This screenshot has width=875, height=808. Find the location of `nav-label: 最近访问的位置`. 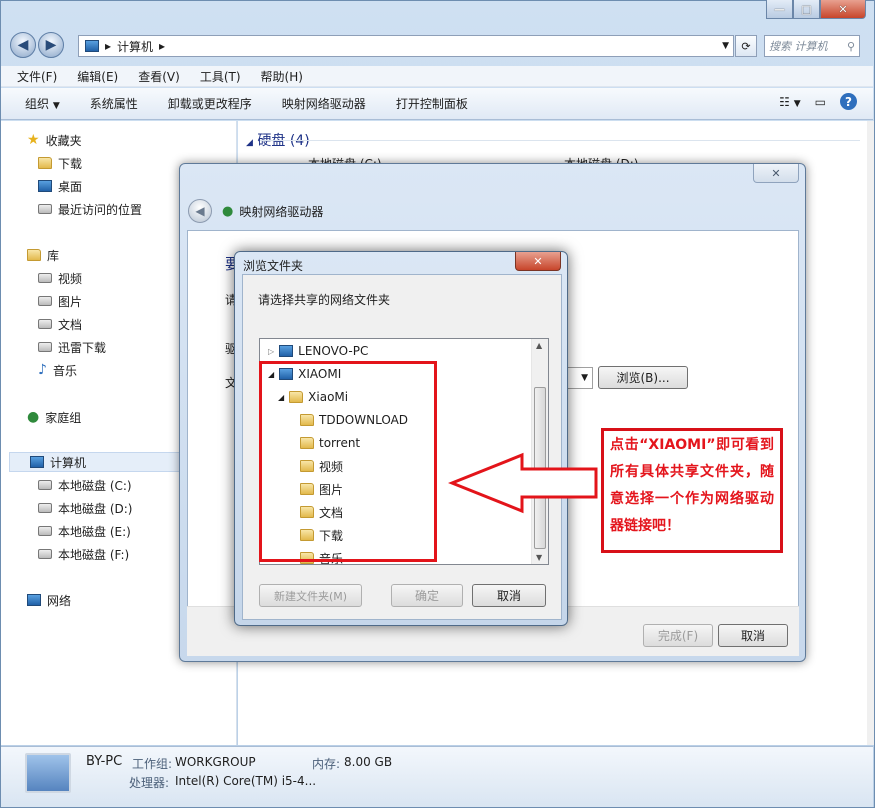

nav-label: 最近访问的位置 is located at coordinates (100, 209).